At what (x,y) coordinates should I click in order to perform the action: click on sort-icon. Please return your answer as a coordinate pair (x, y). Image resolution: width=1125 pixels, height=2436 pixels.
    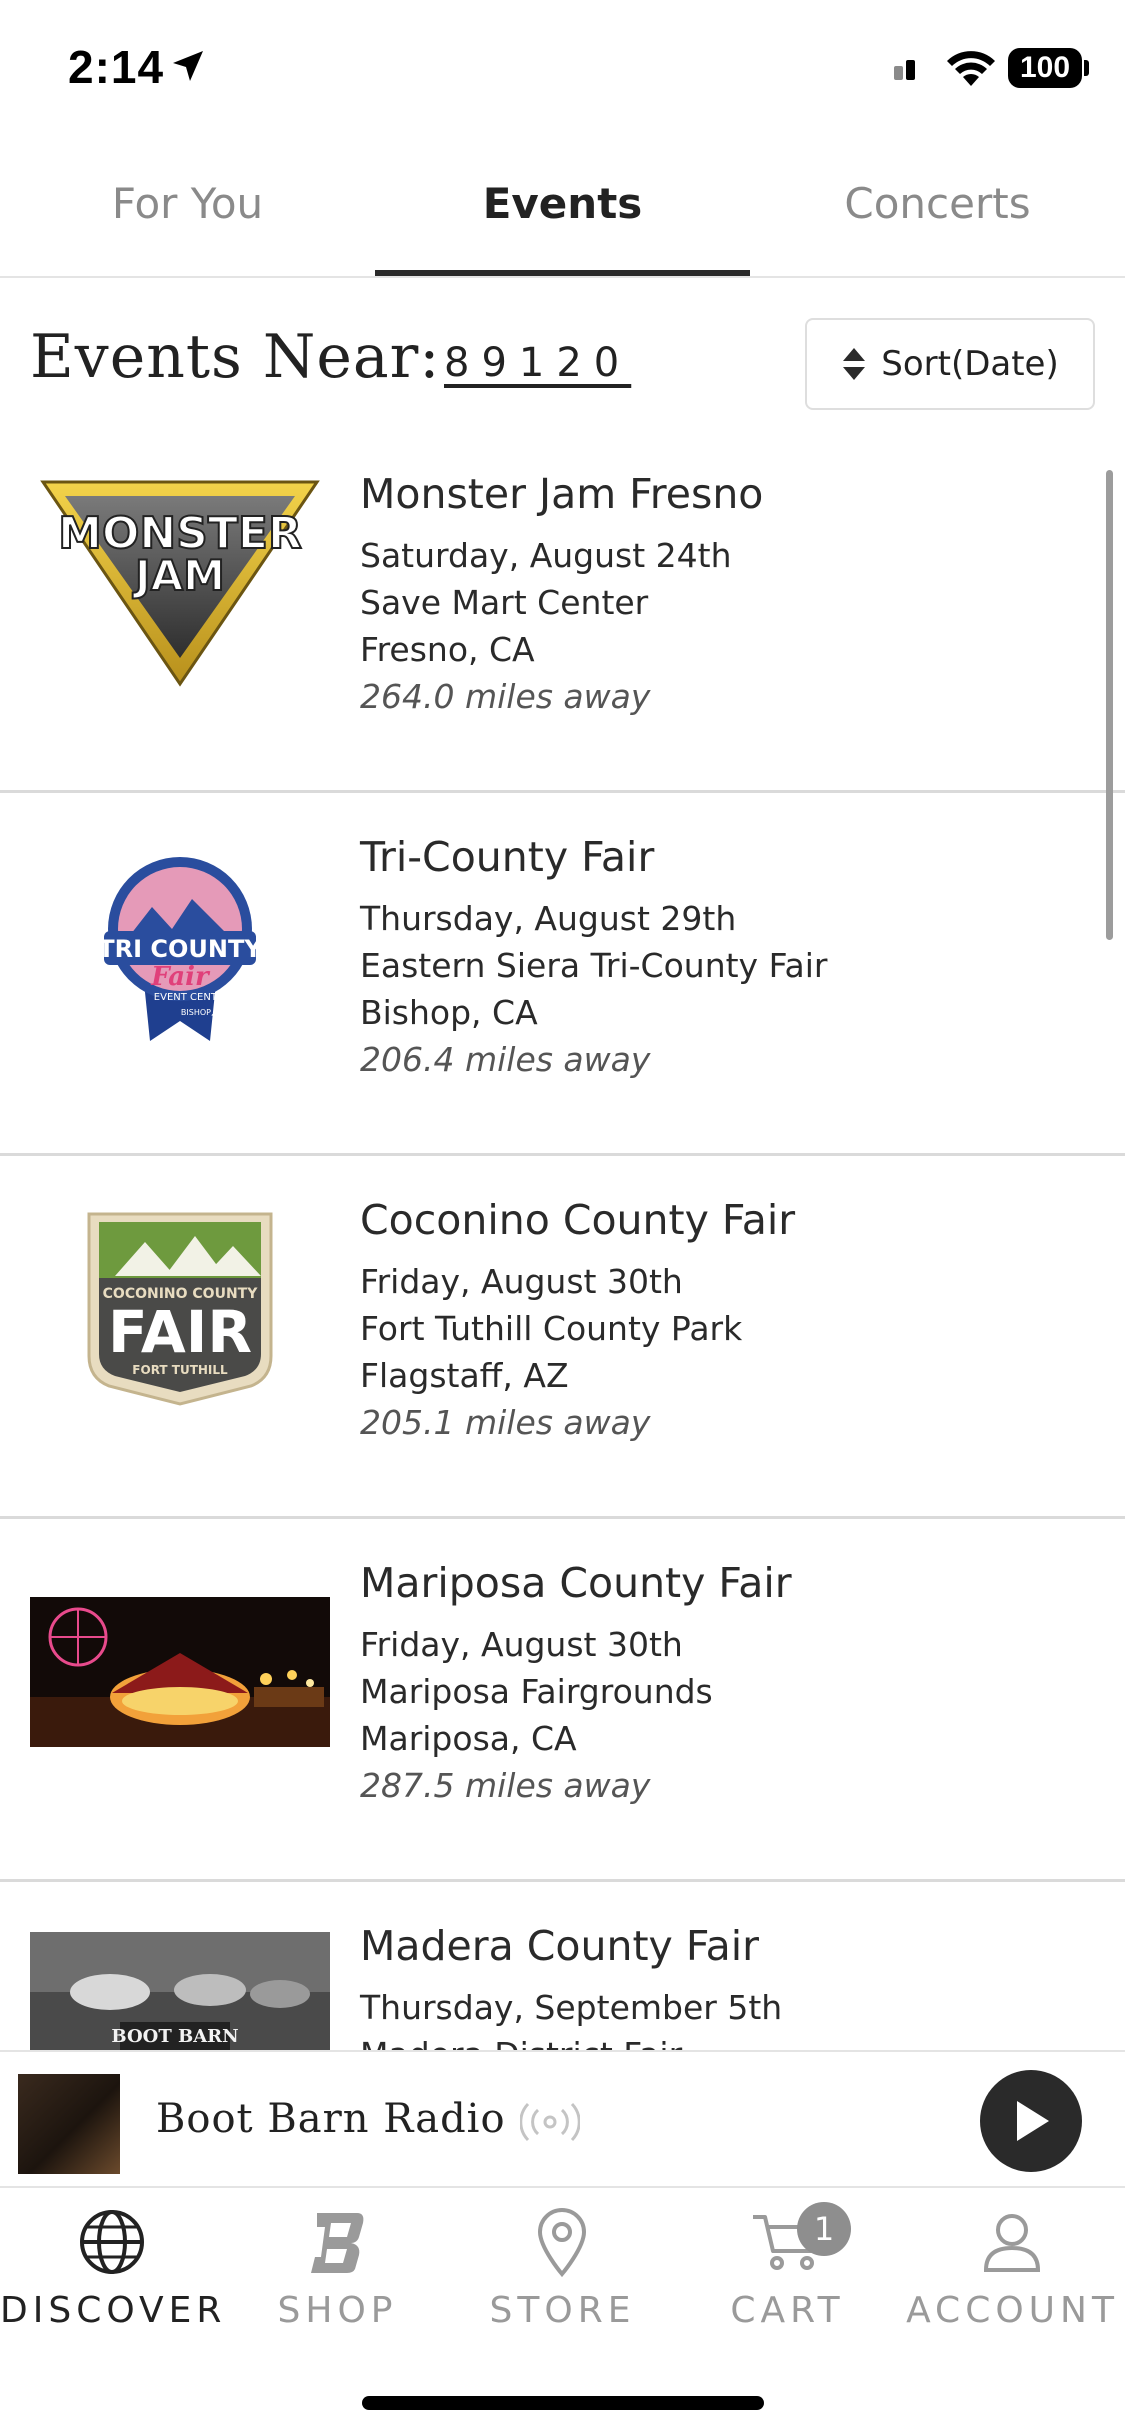
    Looking at the image, I should click on (854, 364).